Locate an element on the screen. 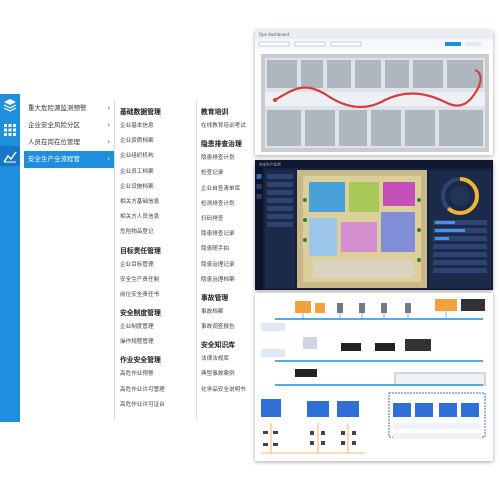 This screenshot has height=500, width=500. menu-group-heading: 安全制度管理 is located at coordinates (140, 313).